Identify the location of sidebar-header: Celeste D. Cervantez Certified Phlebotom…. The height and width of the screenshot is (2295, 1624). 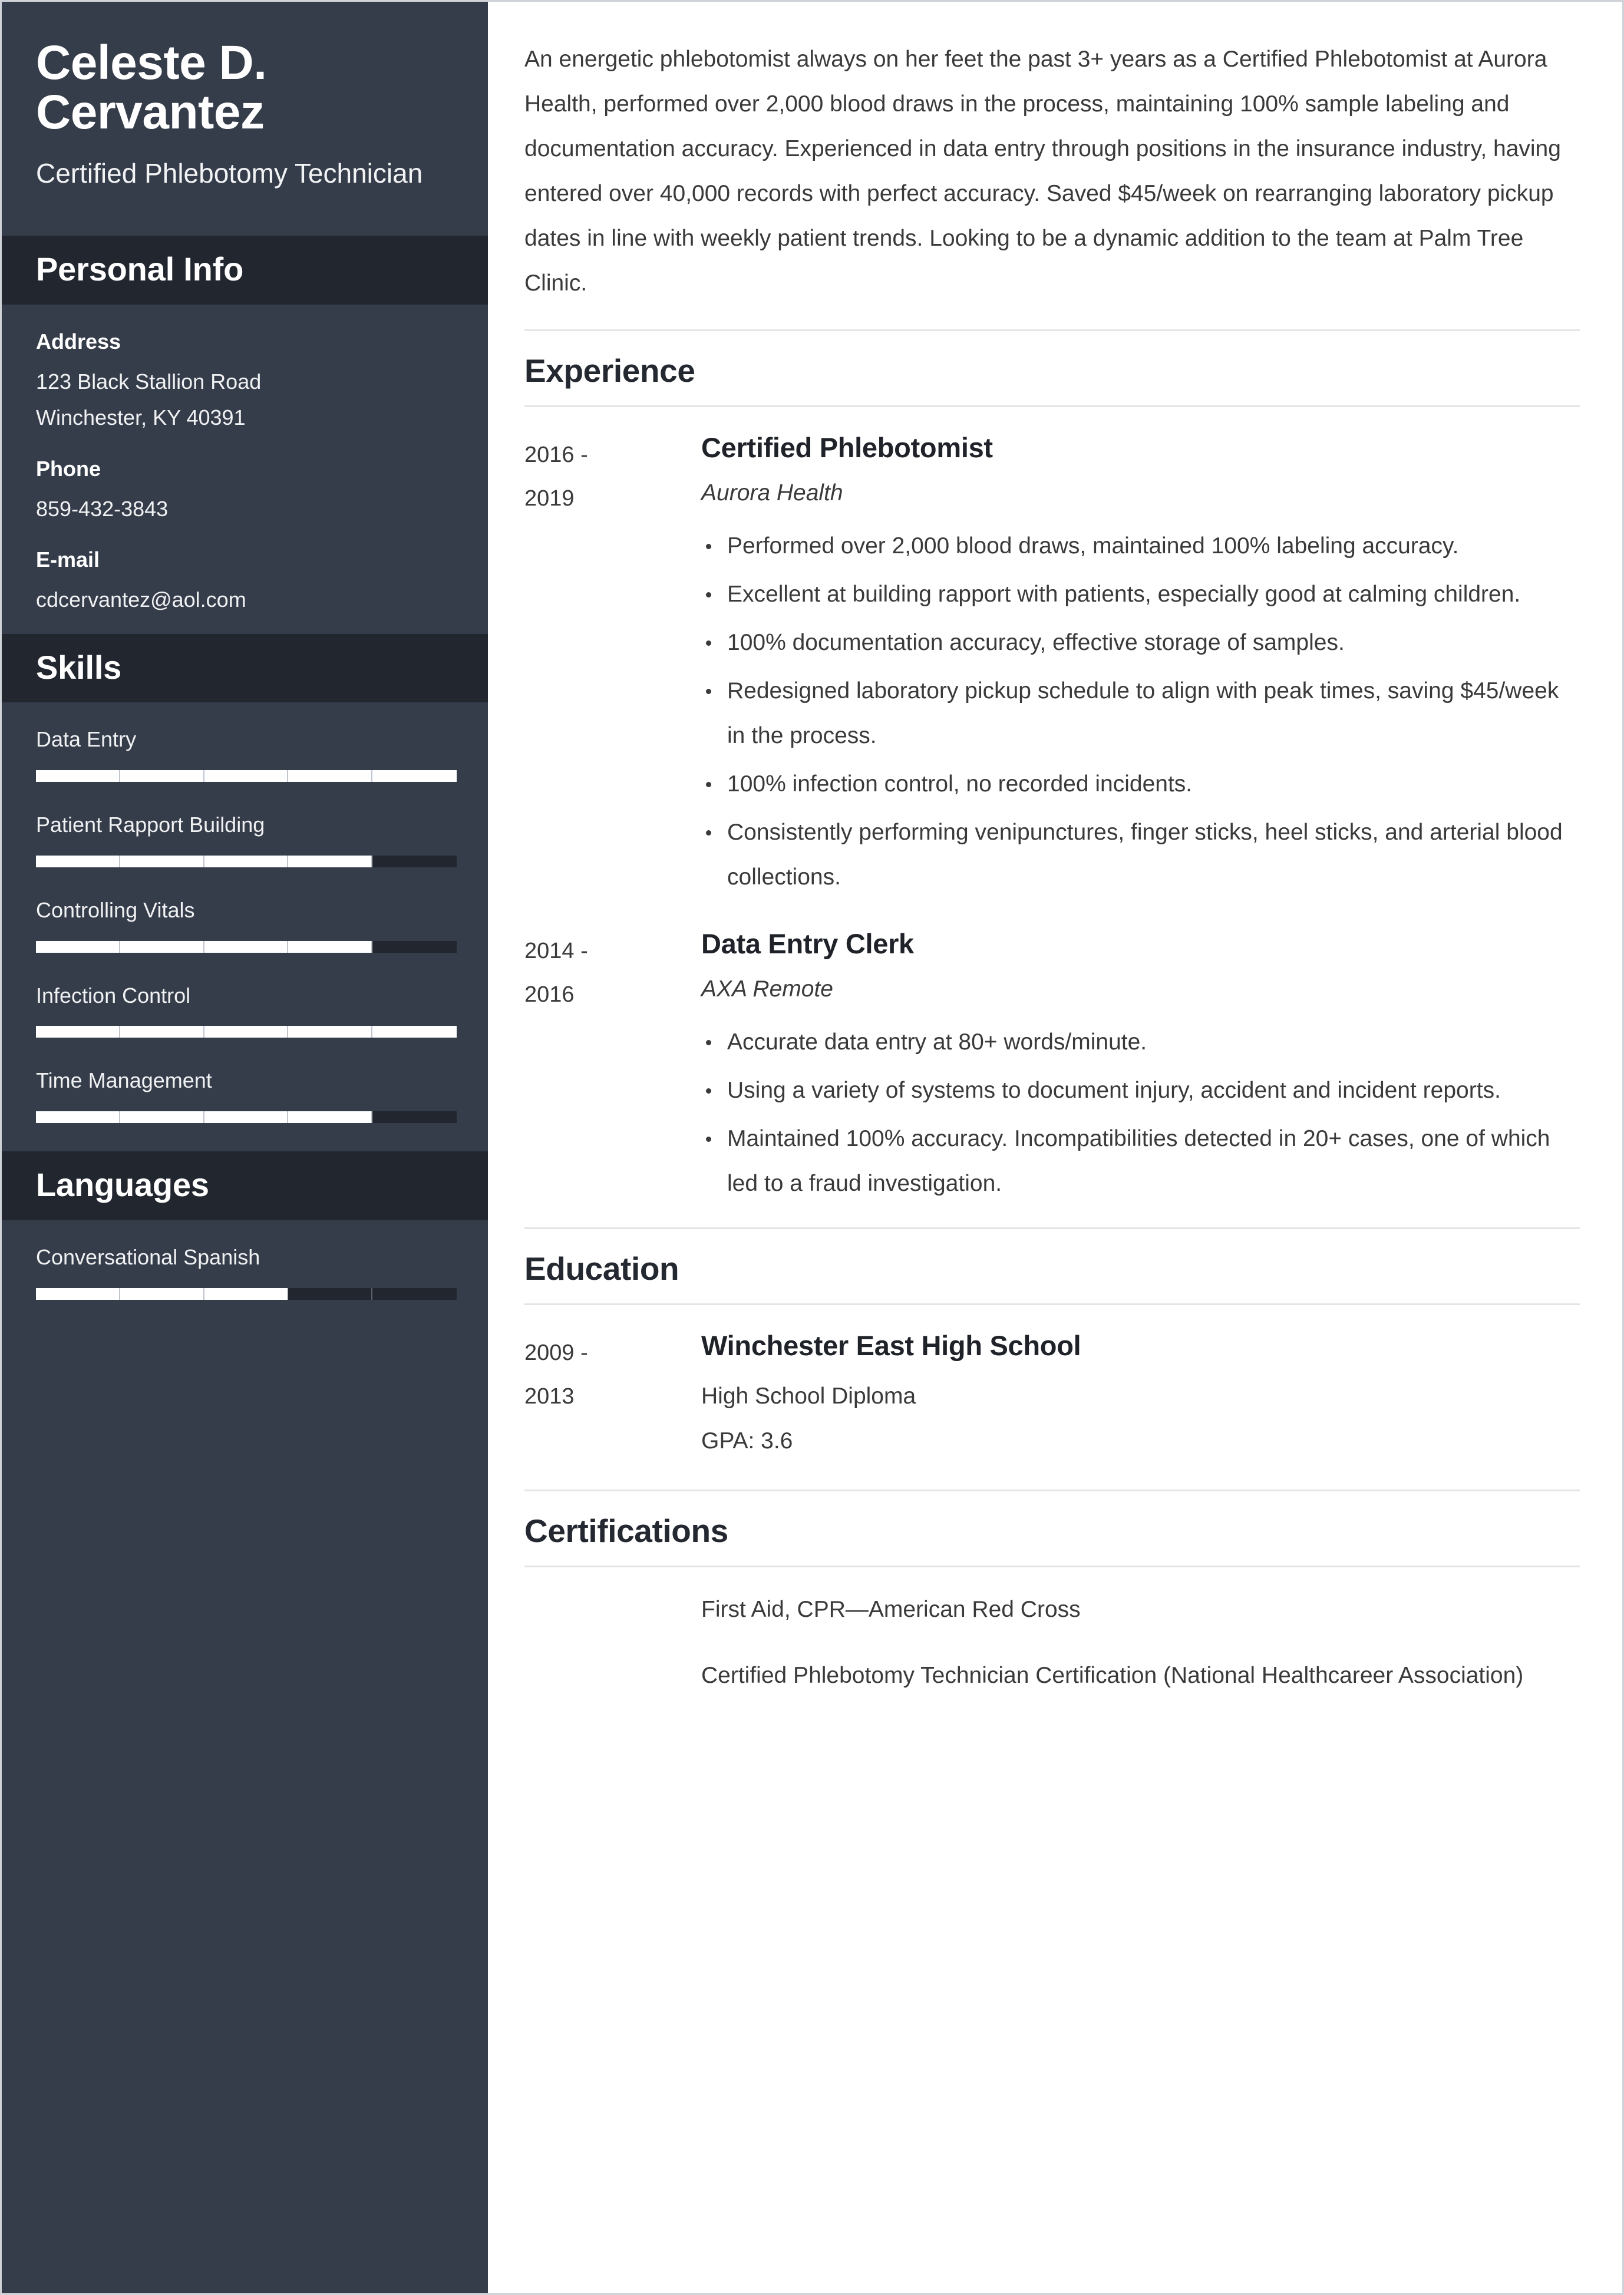
(245, 119).